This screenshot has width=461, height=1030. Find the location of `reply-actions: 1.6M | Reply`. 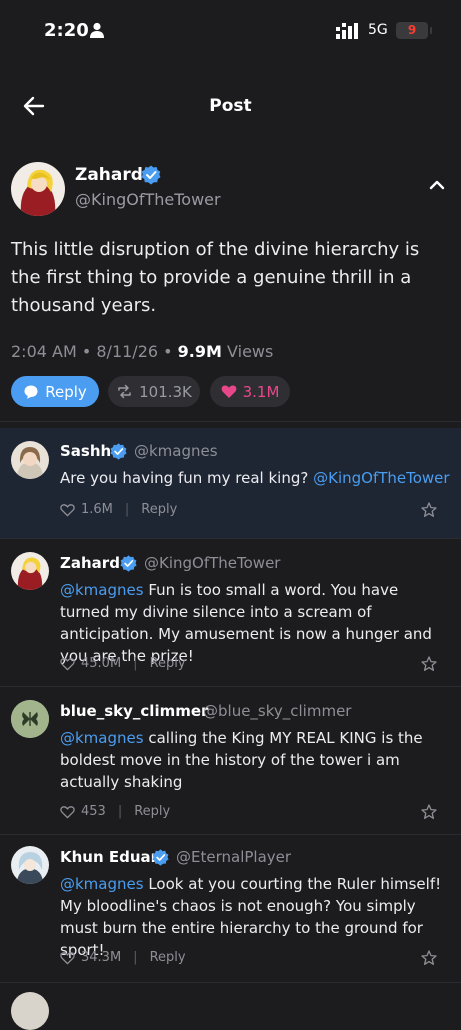

reply-actions: 1.6M | Reply is located at coordinates (118, 509).